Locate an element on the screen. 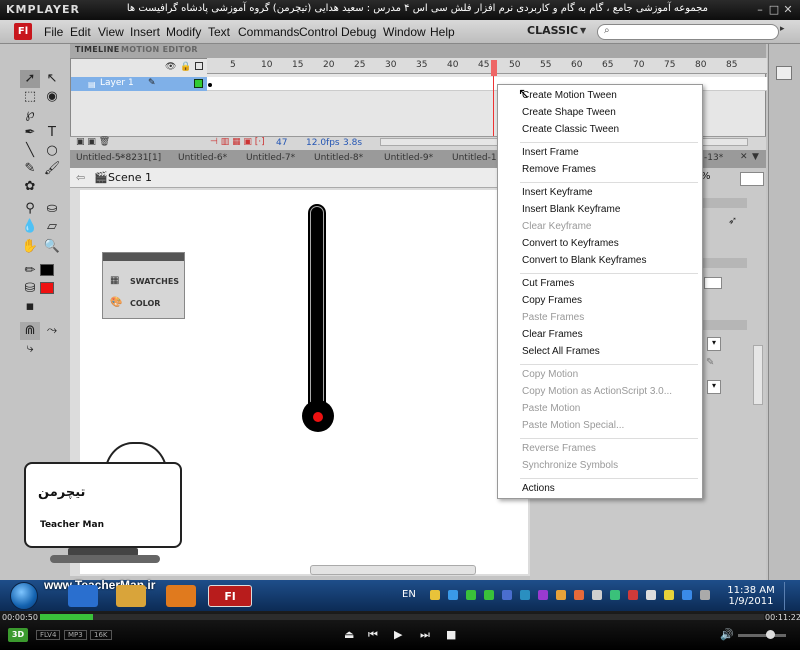 The height and width of the screenshot is (650, 800). hand-tool-icon: ✋ is located at coordinates (30, 247).